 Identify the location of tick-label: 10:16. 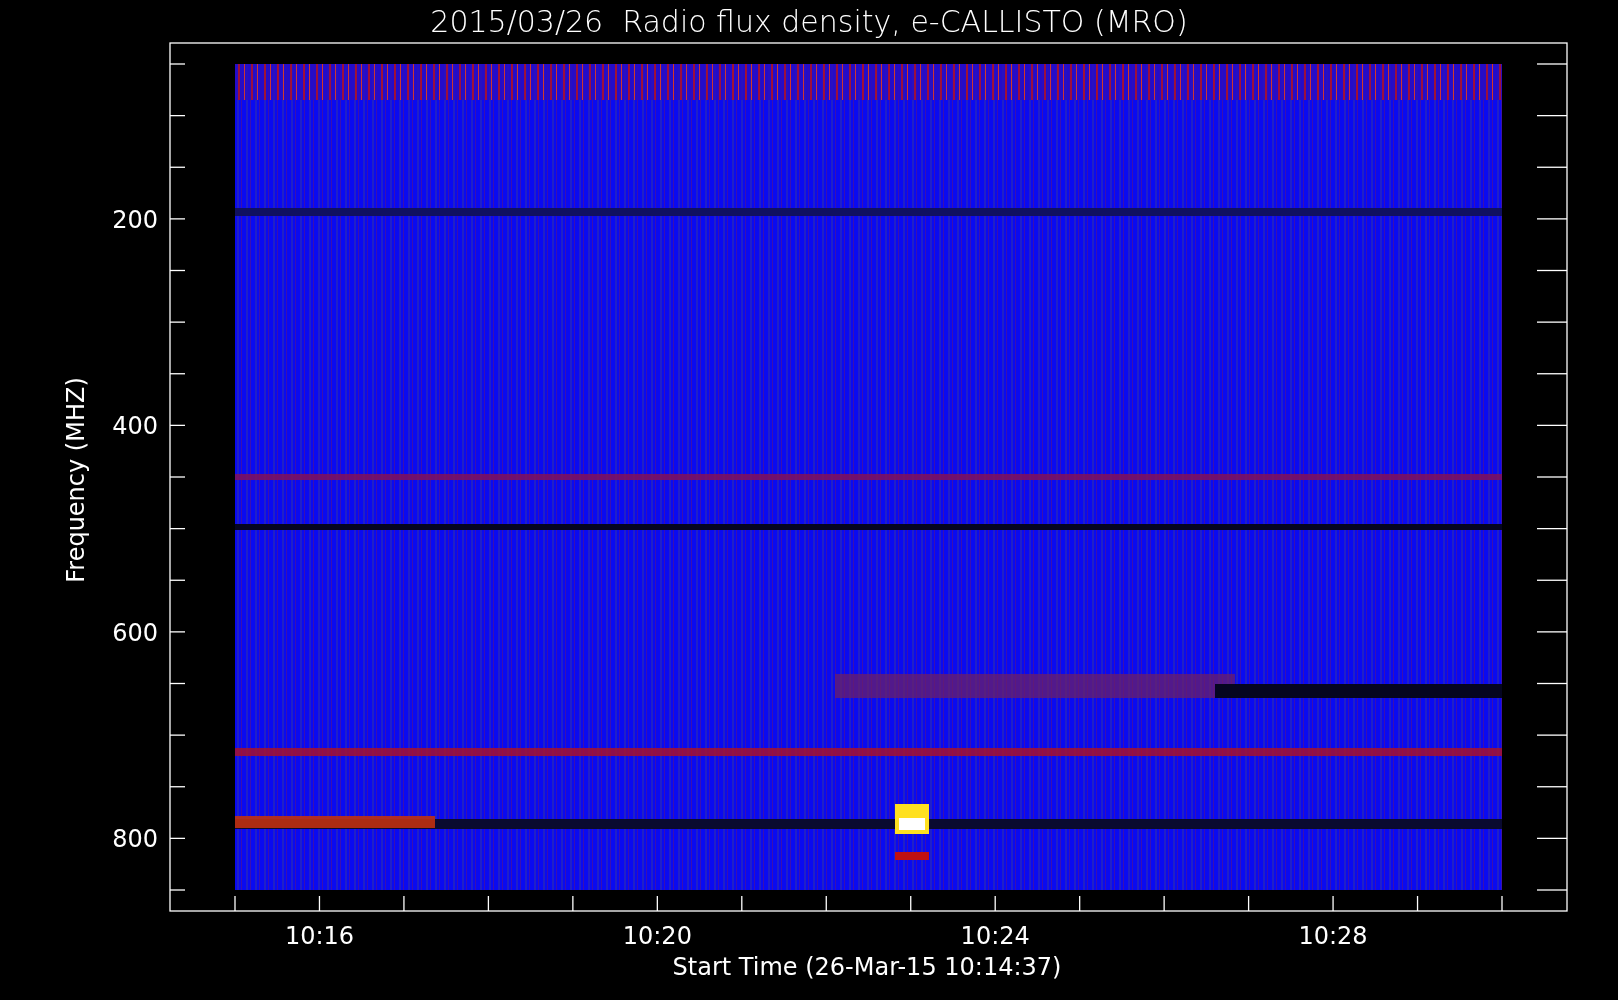
(319, 936).